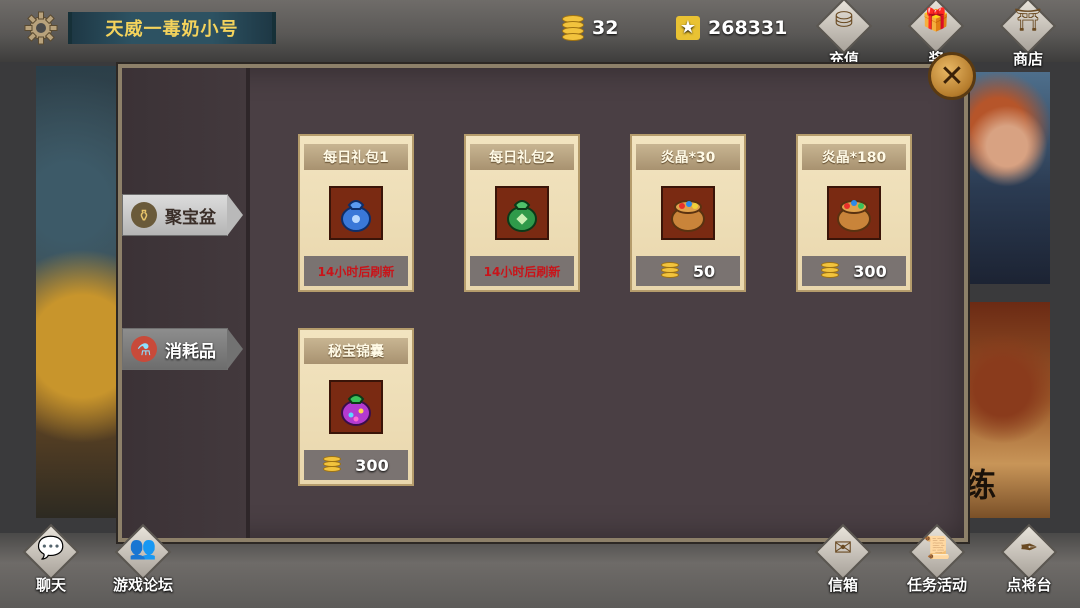 Image resolution: width=1080 pixels, height=608 pixels. I want to click on recharge-button: ⛁ 充值, so click(844, 34).